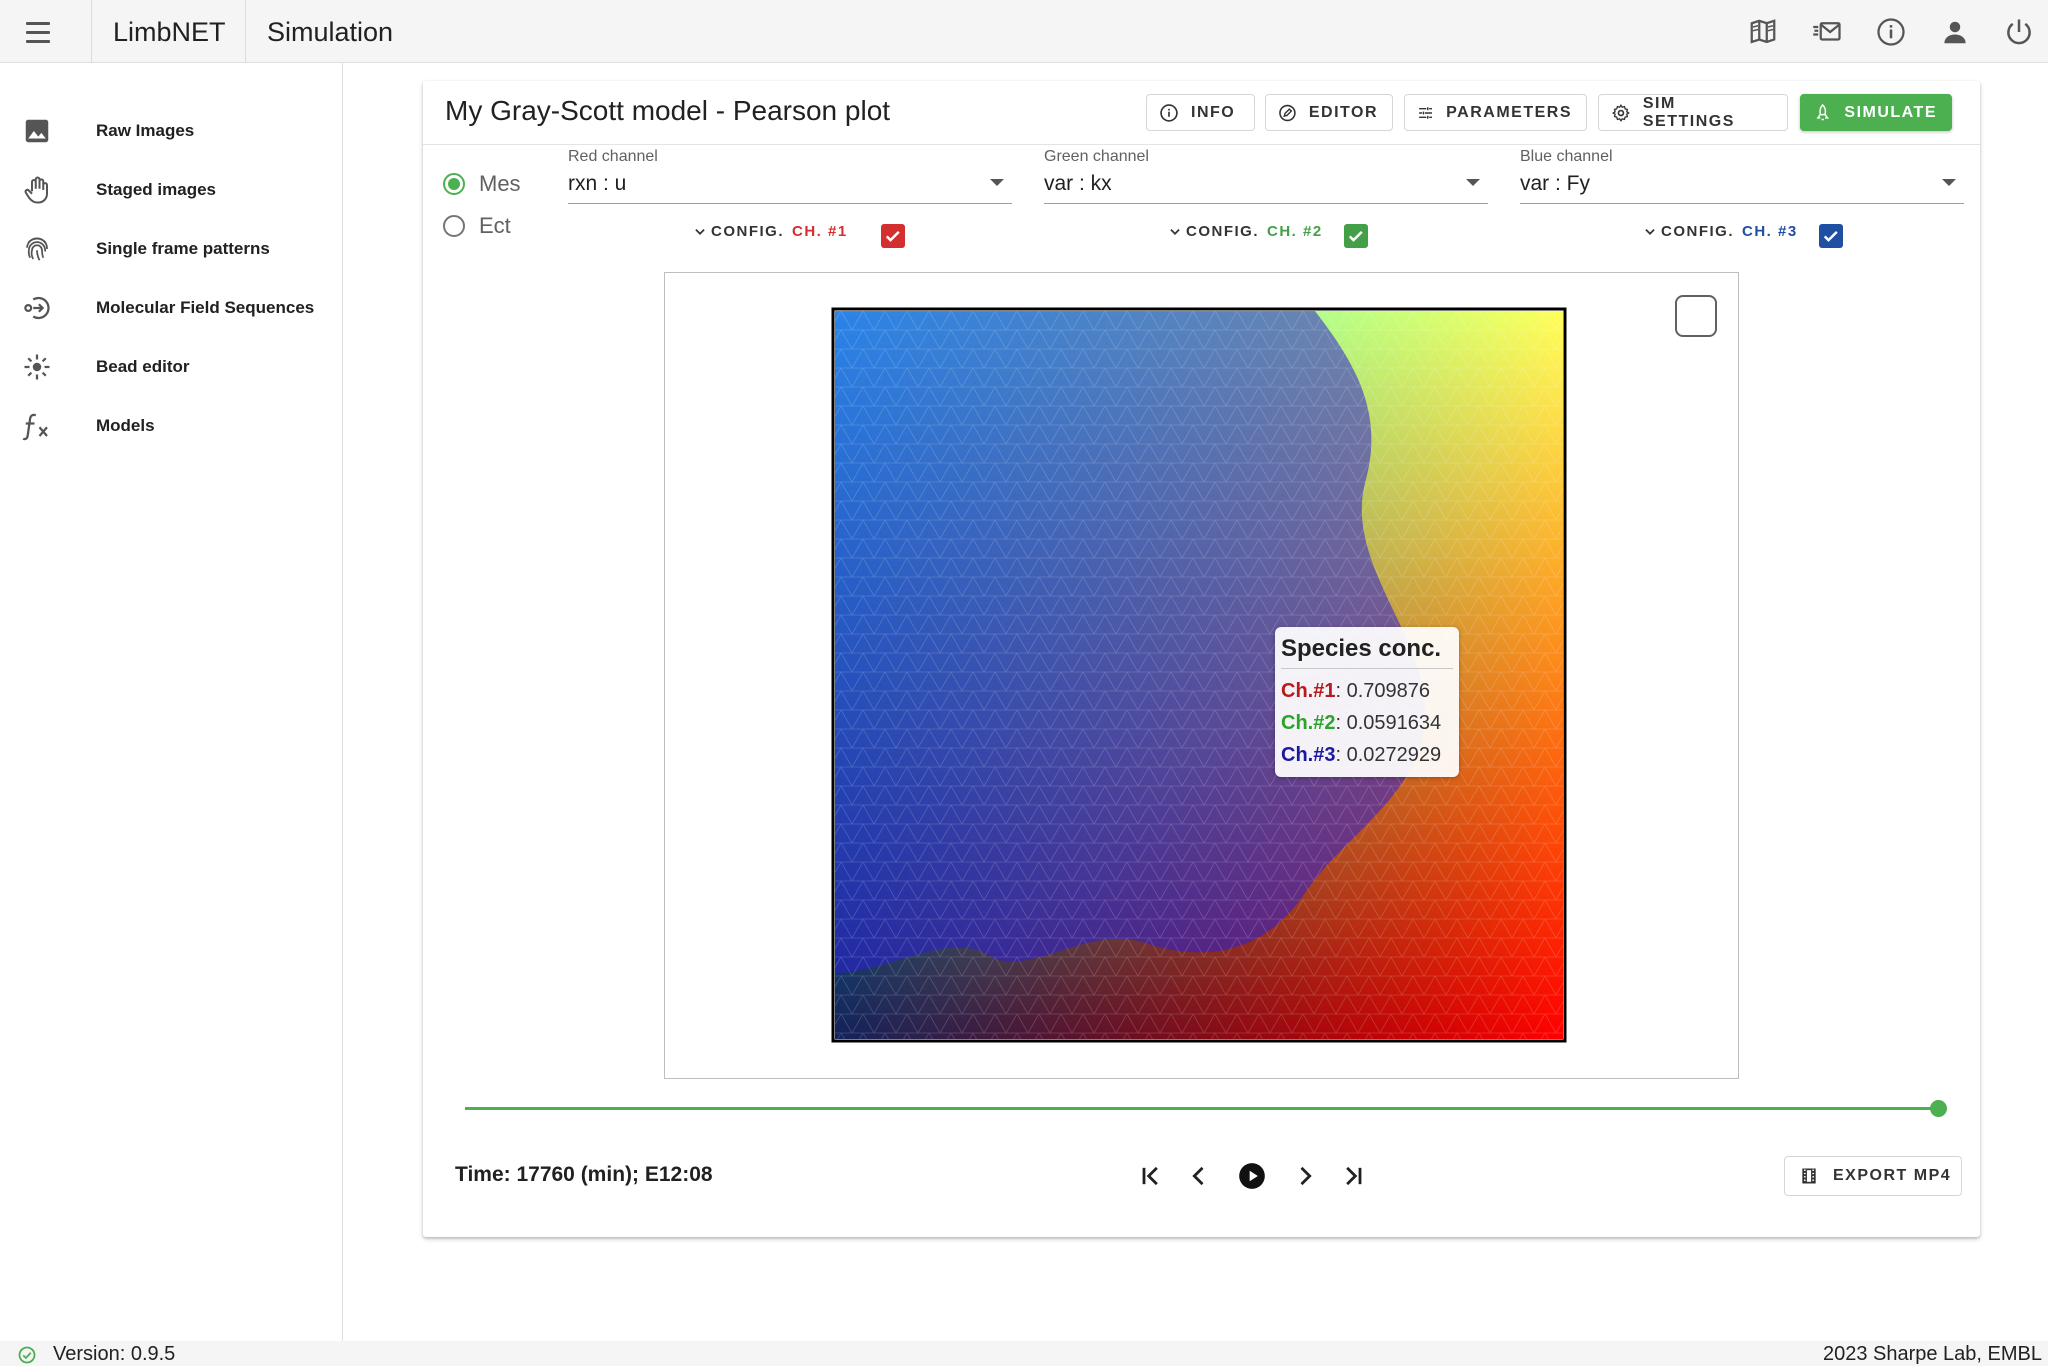 The width and height of the screenshot is (2048, 1366). Describe the element at coordinates (1266, 176) in the screenshot. I see `green-channel-select: Green channel var : kx` at that location.